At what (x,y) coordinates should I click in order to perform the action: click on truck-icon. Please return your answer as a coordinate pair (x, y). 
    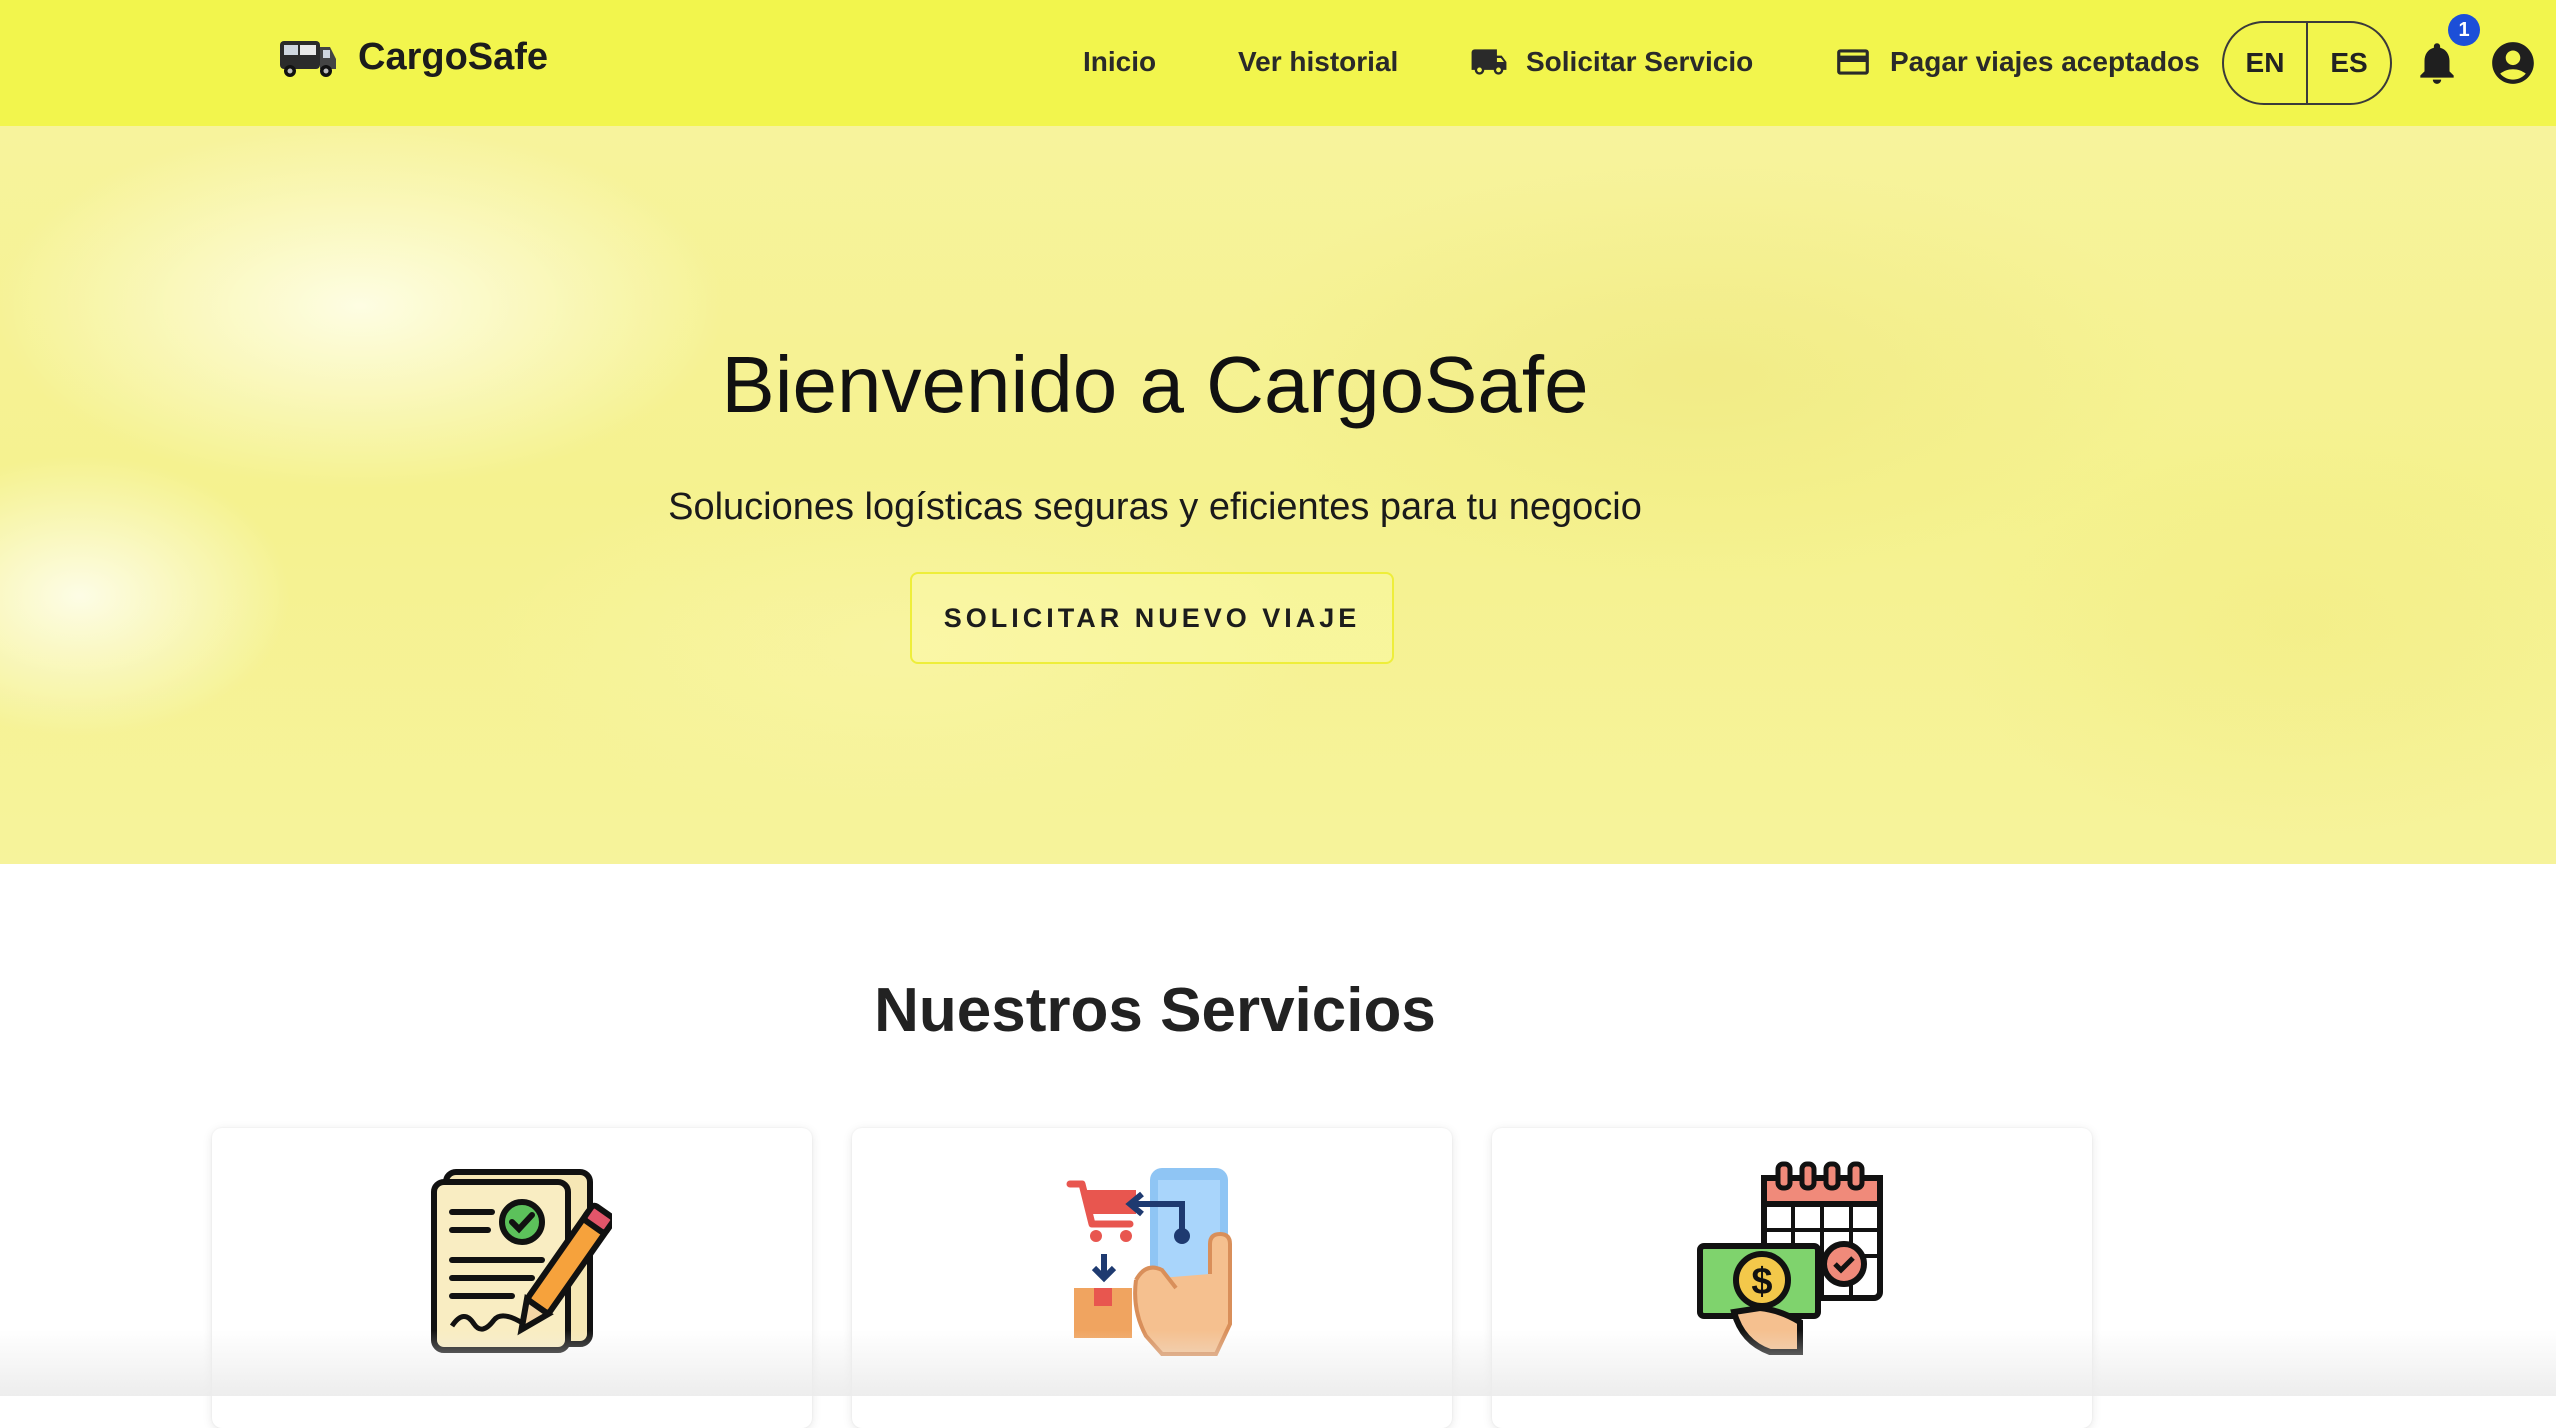
    Looking at the image, I should click on (1489, 62).